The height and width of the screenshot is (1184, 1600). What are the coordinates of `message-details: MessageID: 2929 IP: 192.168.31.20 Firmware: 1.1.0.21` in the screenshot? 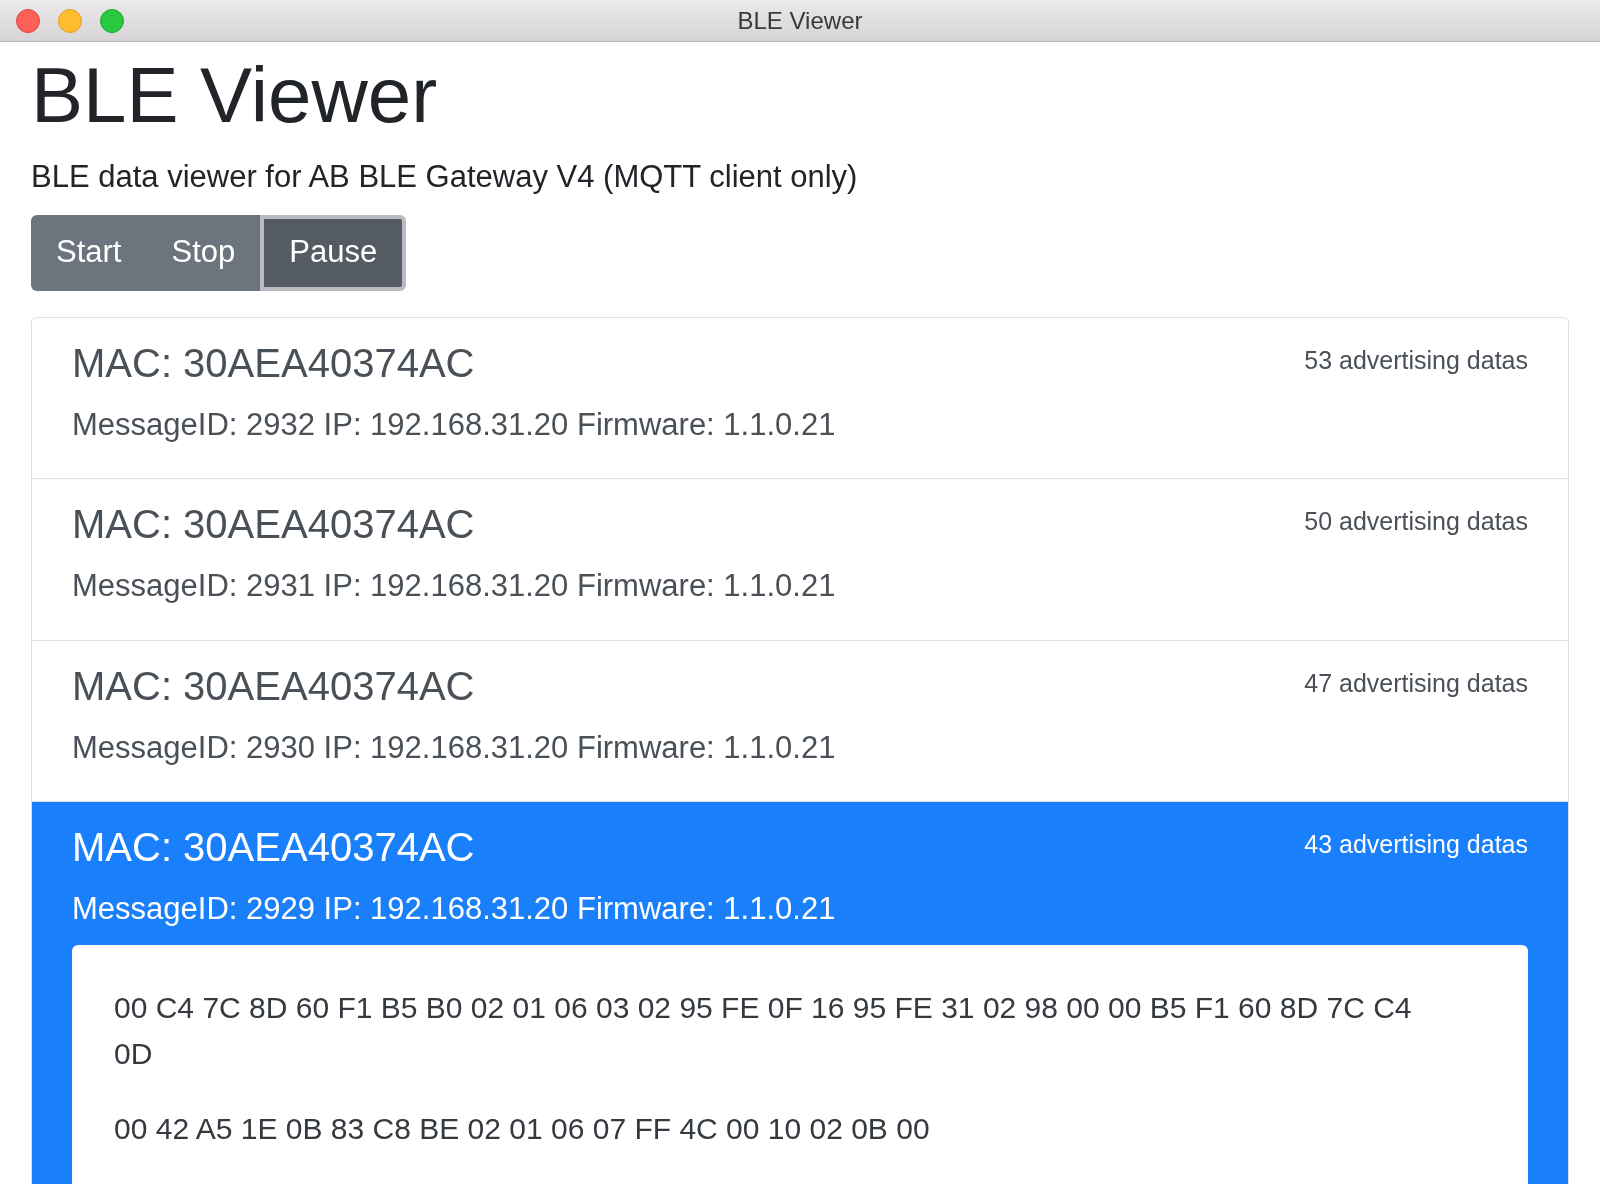 It's located at (454, 909).